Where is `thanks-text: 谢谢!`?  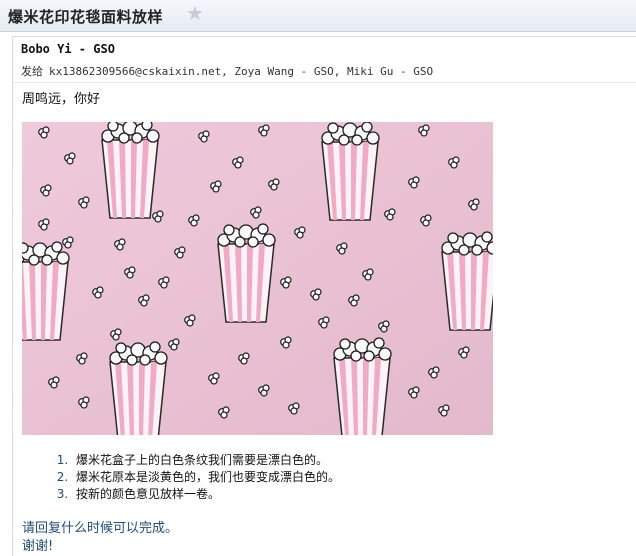
thanks-text: 谢谢! is located at coordinates (38, 546).